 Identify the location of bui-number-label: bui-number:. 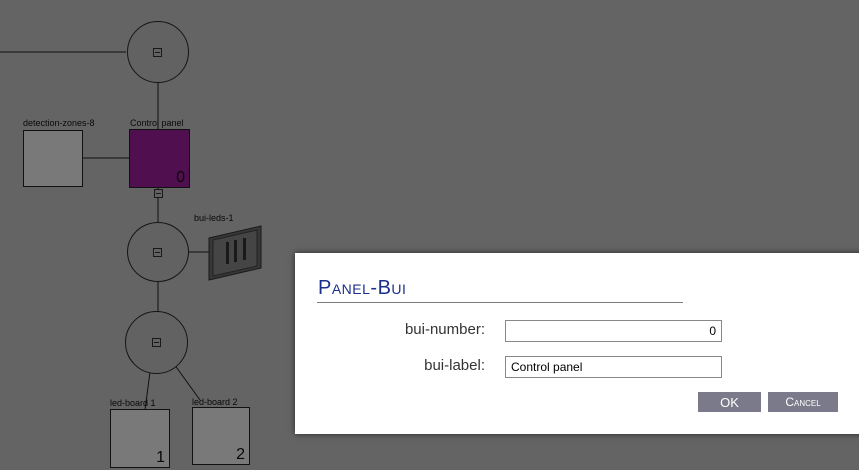
(444, 329).